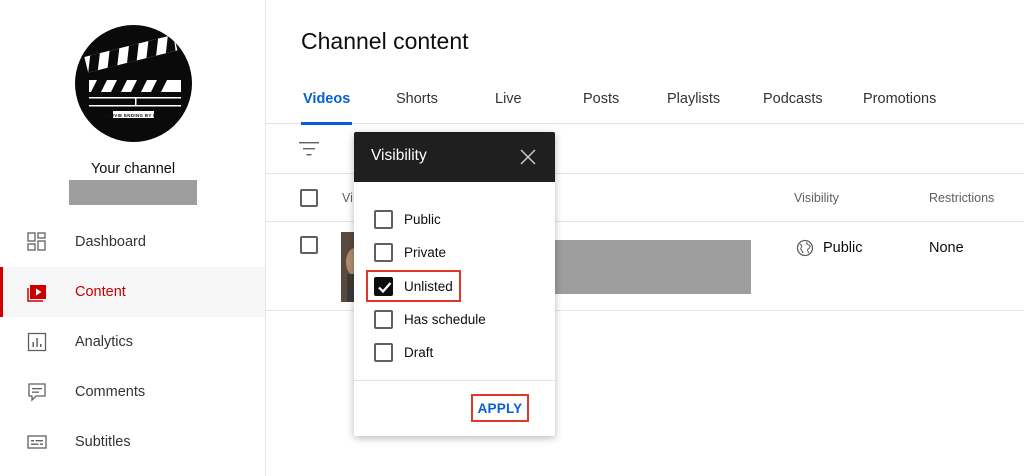 This screenshot has width=1024, height=476. Describe the element at coordinates (133, 169) in the screenshot. I see `channel-label: Your channel` at that location.